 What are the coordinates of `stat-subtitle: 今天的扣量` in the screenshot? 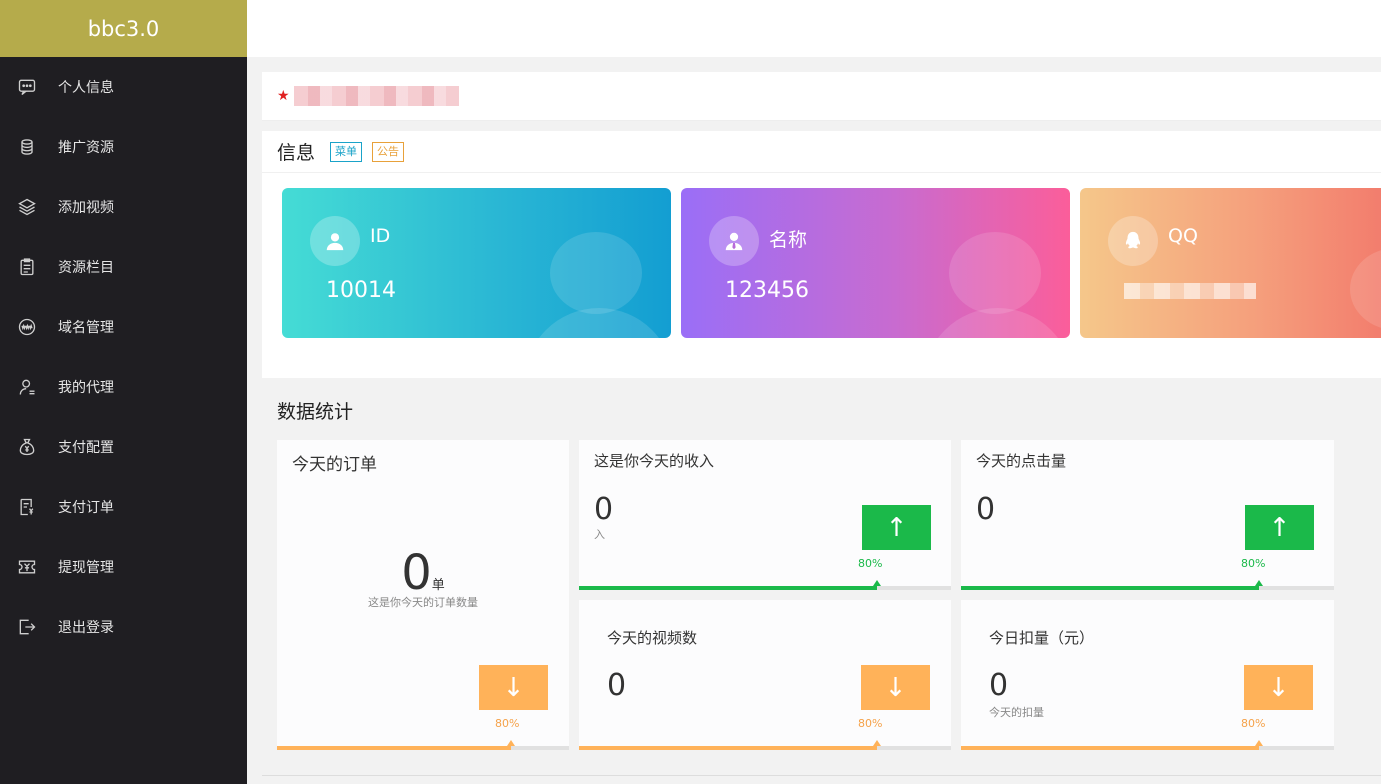 It's located at (1016, 712).